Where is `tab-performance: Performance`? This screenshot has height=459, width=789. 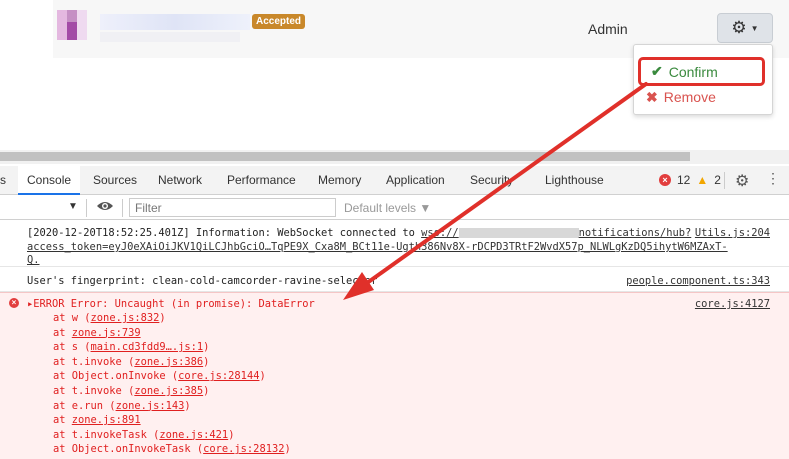 tab-performance: Performance is located at coordinates (261, 180).